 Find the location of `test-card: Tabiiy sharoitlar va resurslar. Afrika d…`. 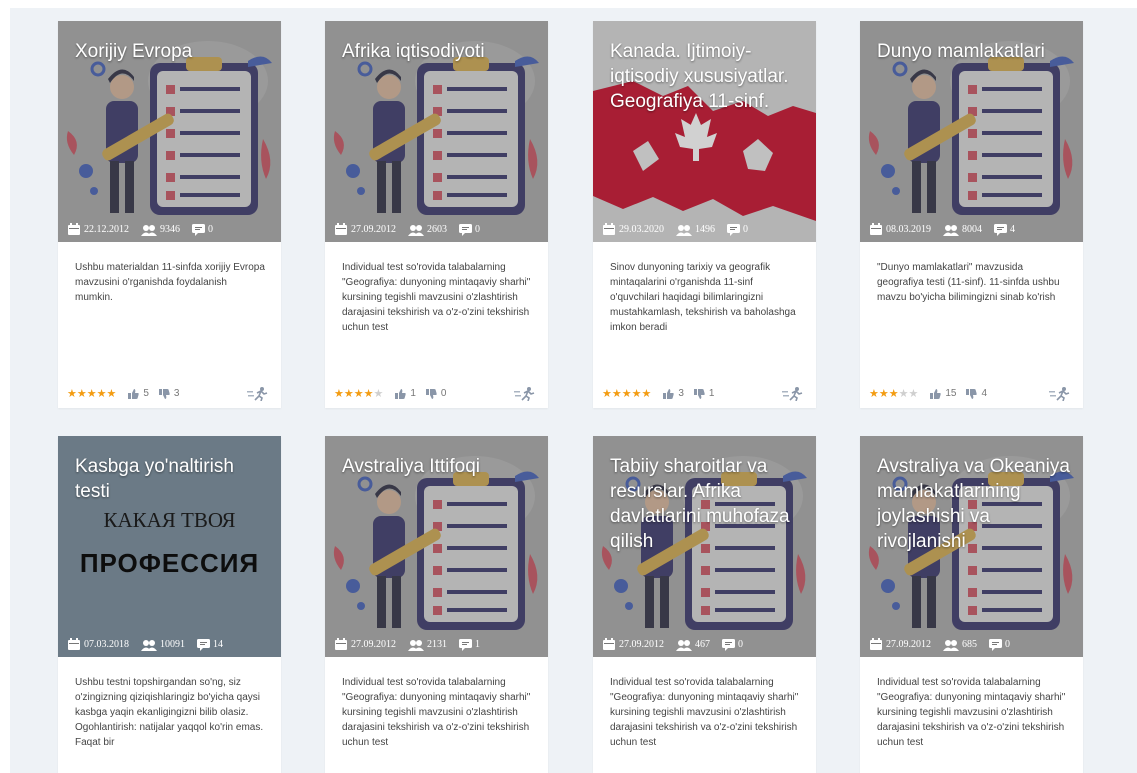

test-card: Tabiiy sharoitlar va resurslar. Afrika d… is located at coordinates (704, 604).